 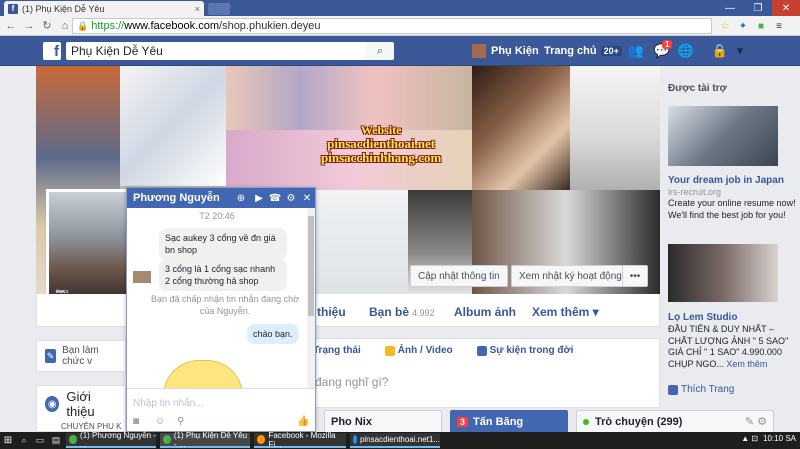 What do you see at coordinates (108, 26) in the screenshot?
I see `url-scheme: https://` at bounding box center [108, 26].